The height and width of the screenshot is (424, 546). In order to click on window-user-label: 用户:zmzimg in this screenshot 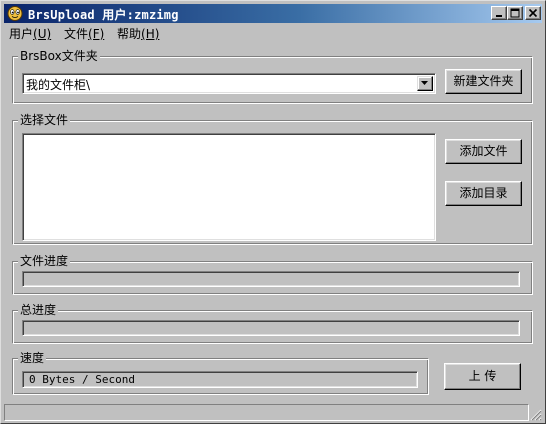, I will do `click(140, 15)`.